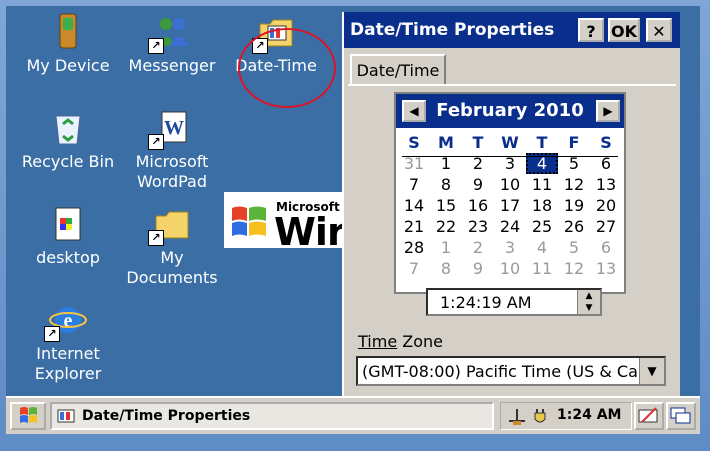 The width and height of the screenshot is (710, 451). Describe the element at coordinates (574, 226) in the screenshot. I see `calendar-day: 26` at that location.